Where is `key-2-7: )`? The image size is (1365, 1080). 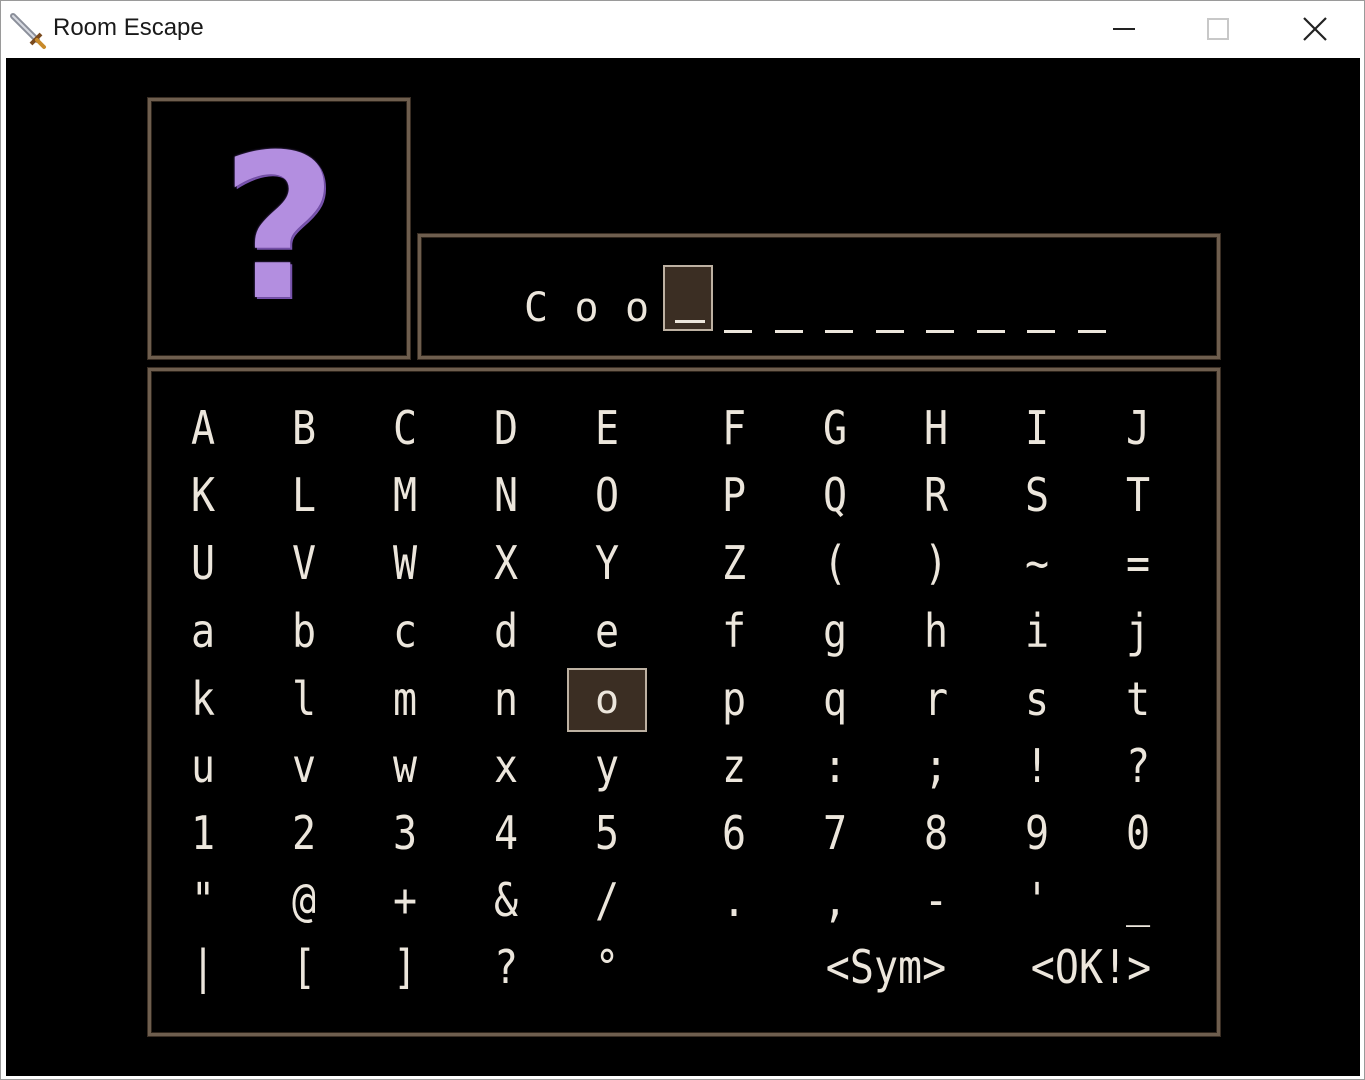
key-2-7: ) is located at coordinates (936, 564).